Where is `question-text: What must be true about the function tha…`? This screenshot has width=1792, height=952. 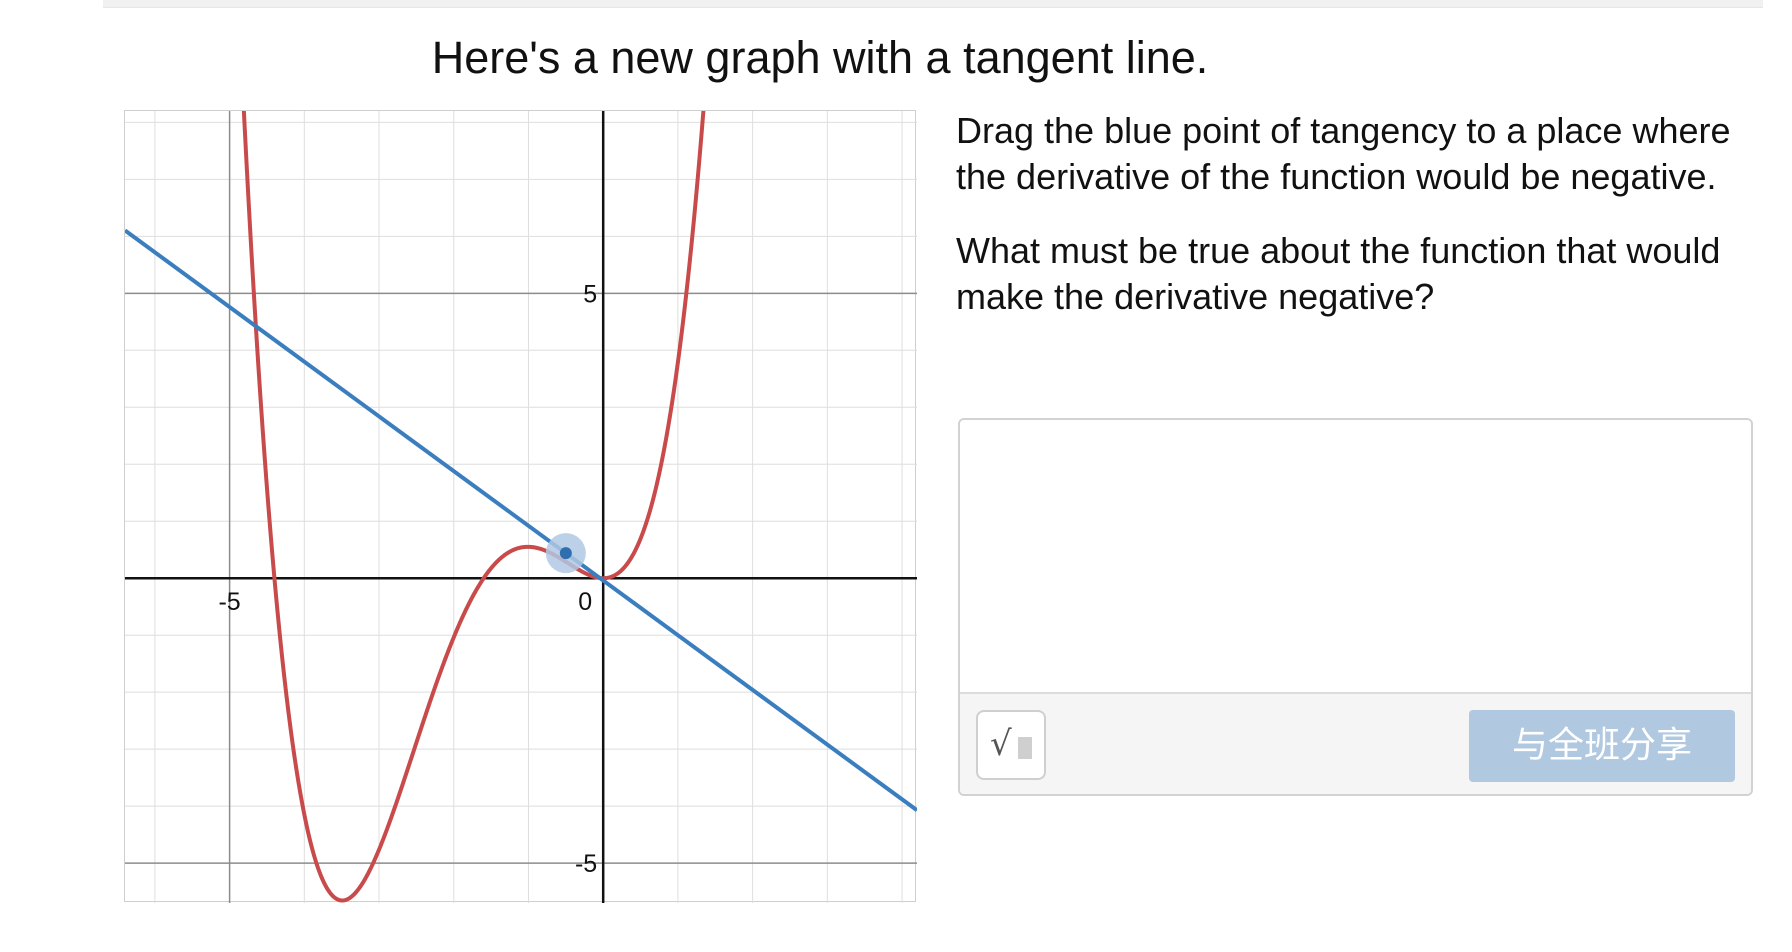 question-text: What must be true about the function tha… is located at coordinates (1338, 273).